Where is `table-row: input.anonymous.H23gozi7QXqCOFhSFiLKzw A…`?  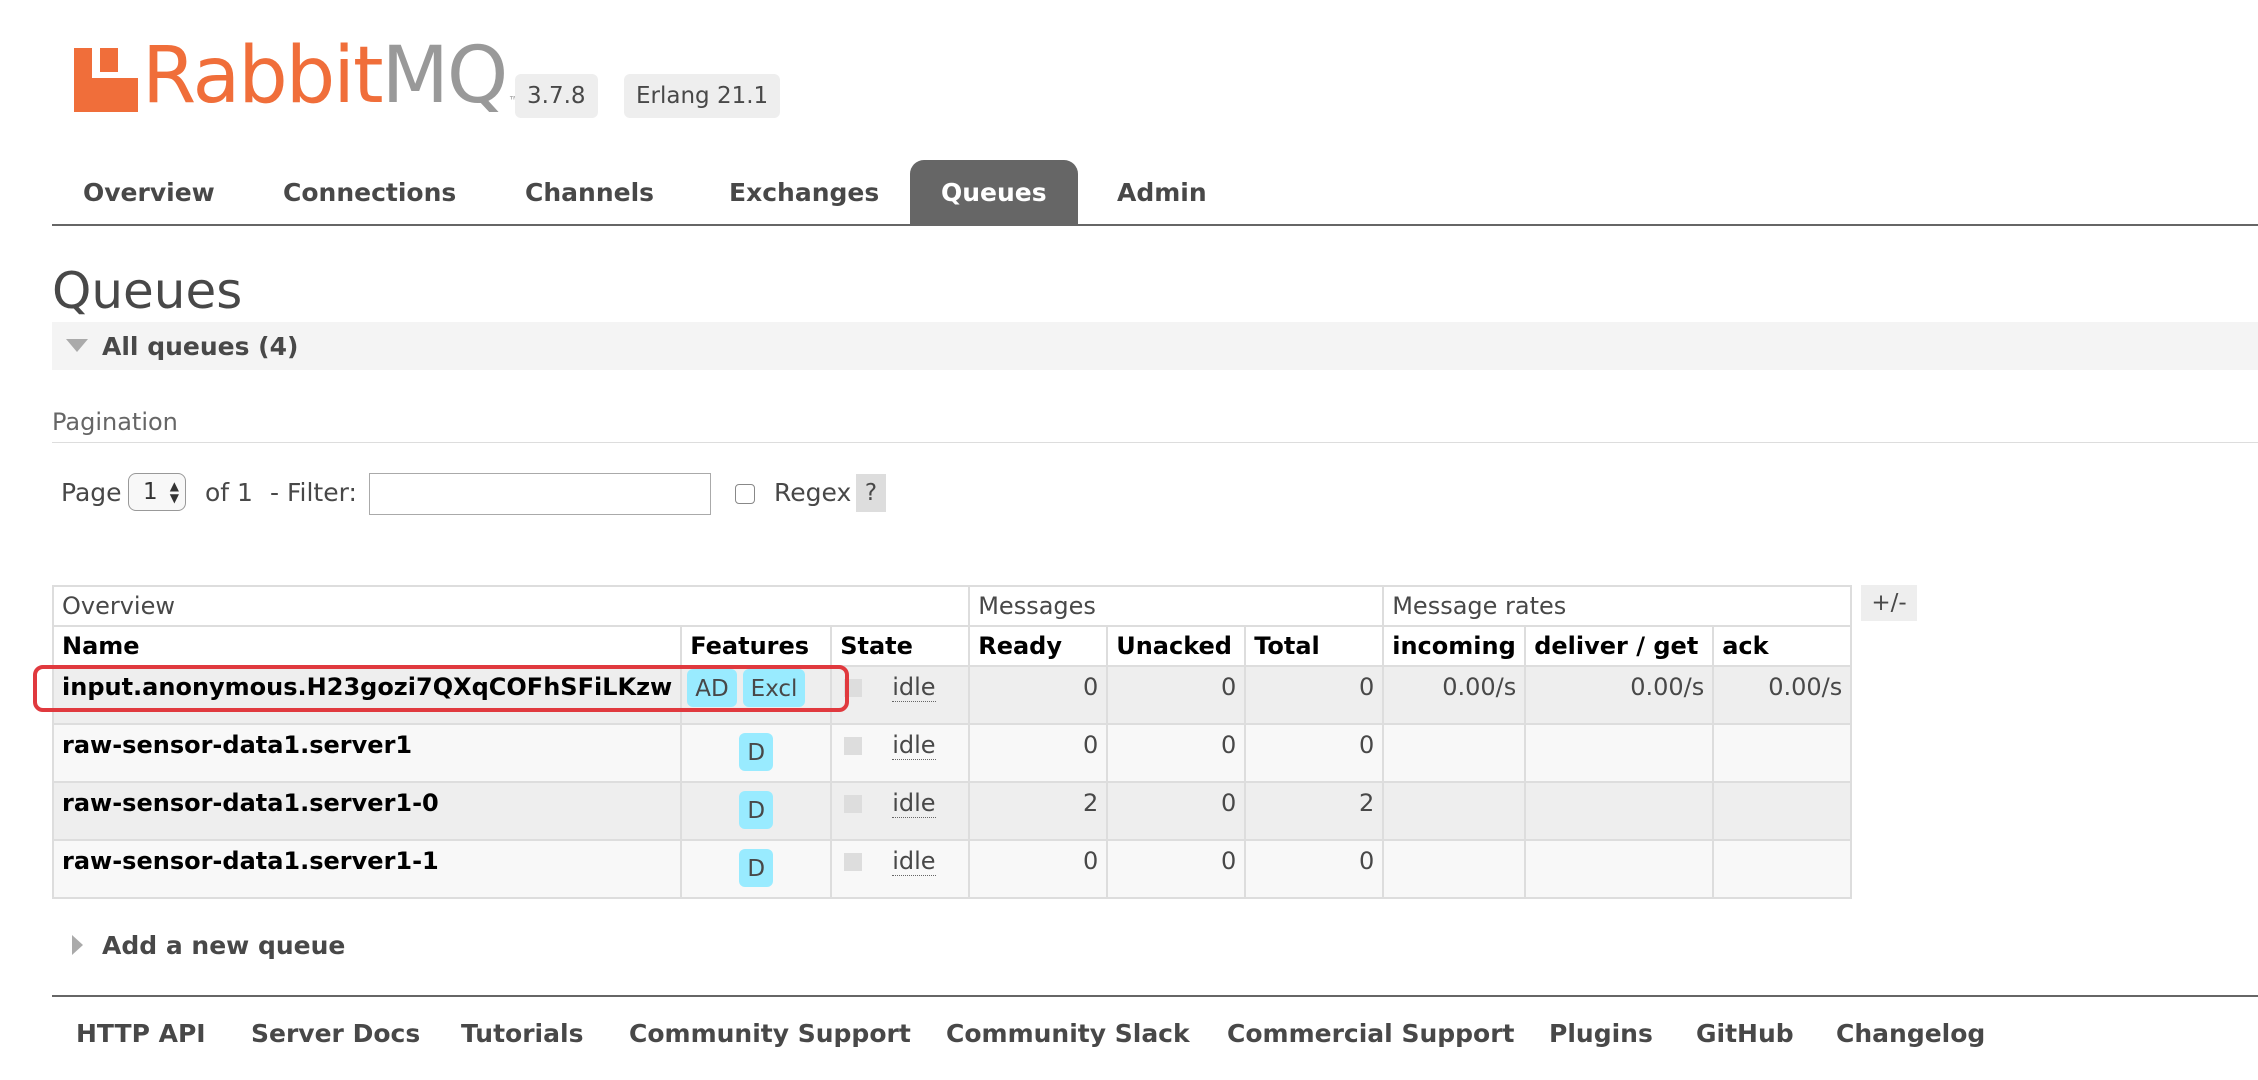
table-row: input.anonymous.H23gozi7QXqCOFhSFiLKzw A… is located at coordinates (952, 695).